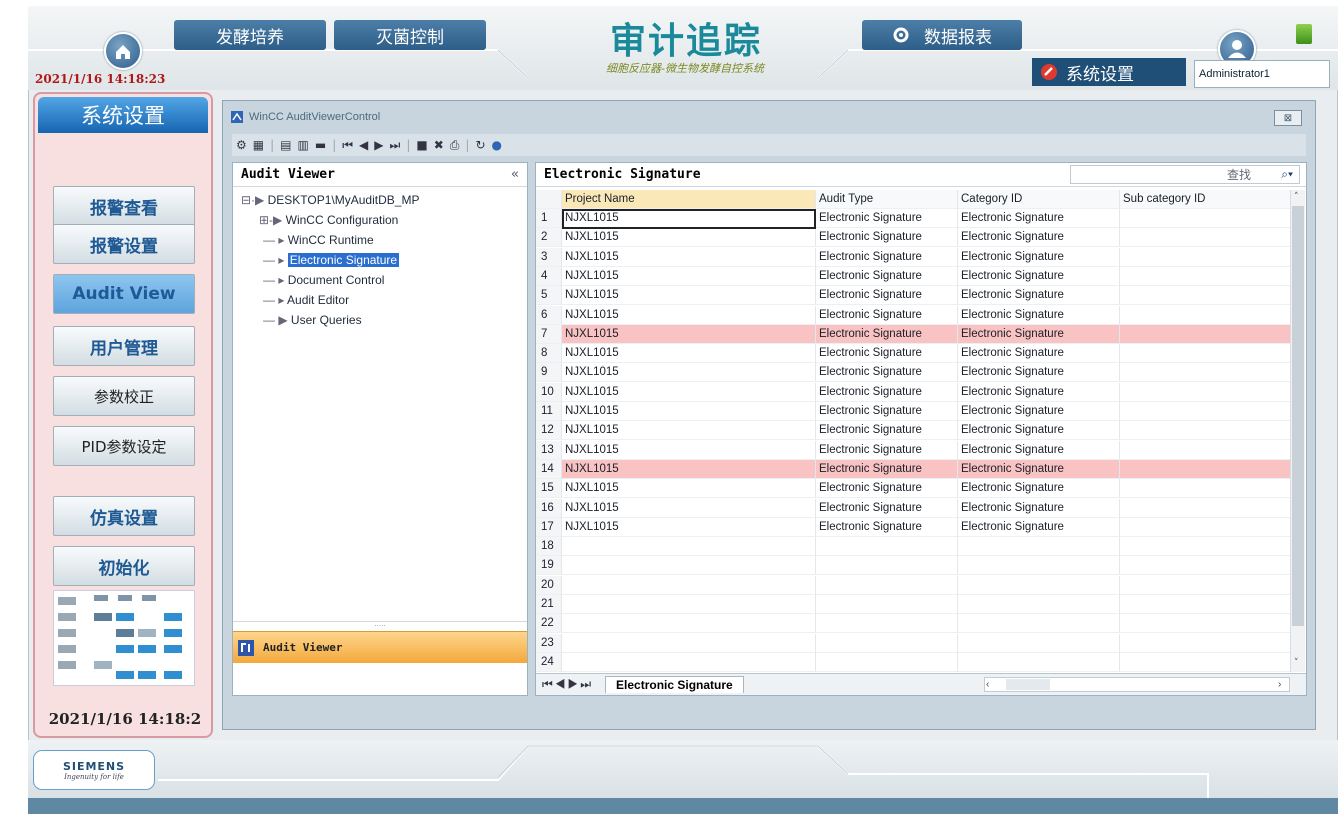 Image resolution: width=1342 pixels, height=818 pixels. I want to click on scroll-down-icon: ˅, so click(1296, 663).